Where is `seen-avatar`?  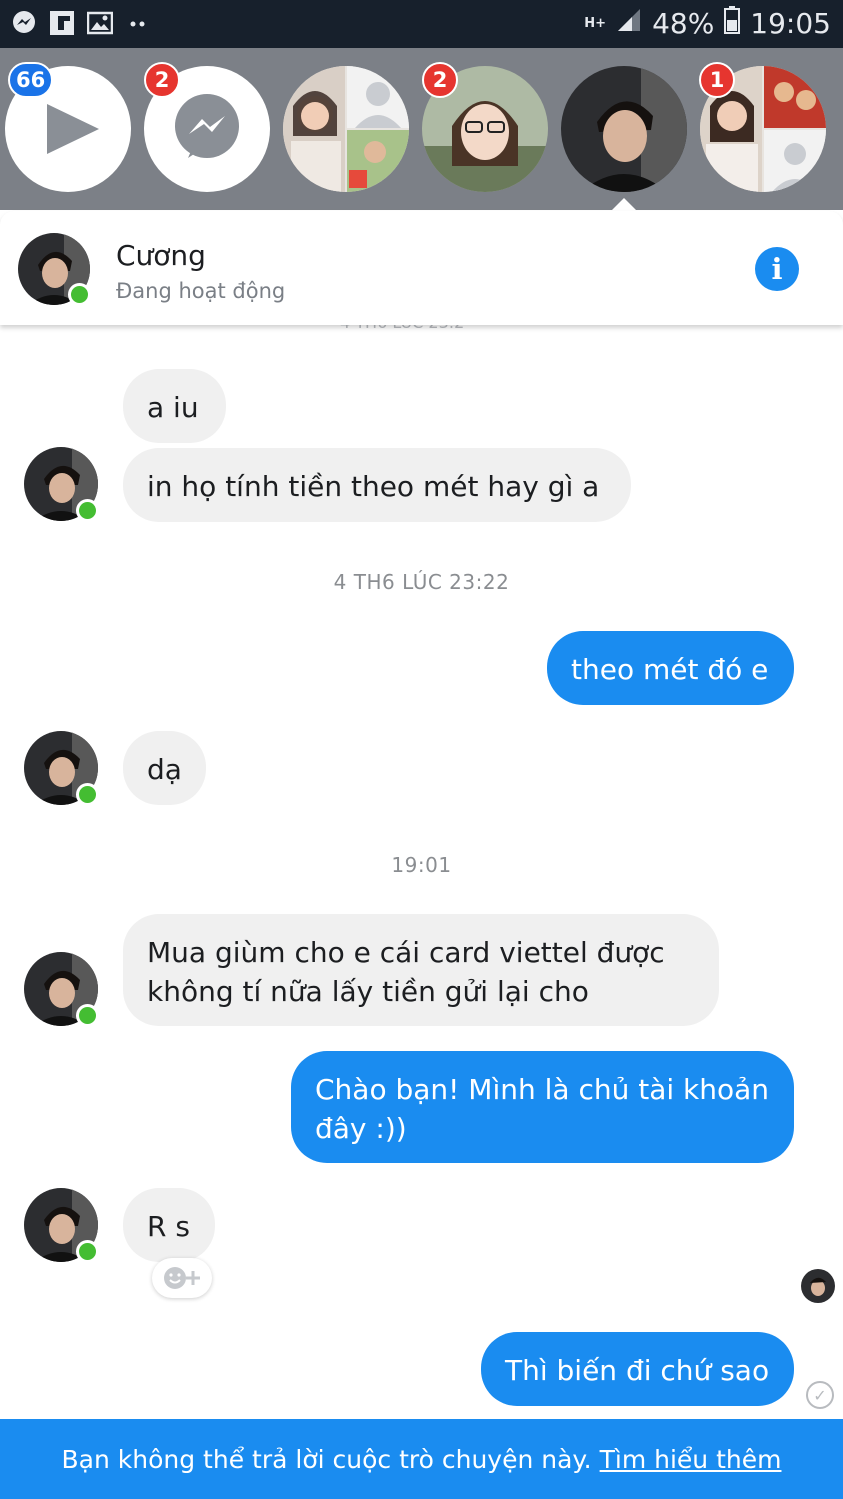
seen-avatar is located at coordinates (818, 1286).